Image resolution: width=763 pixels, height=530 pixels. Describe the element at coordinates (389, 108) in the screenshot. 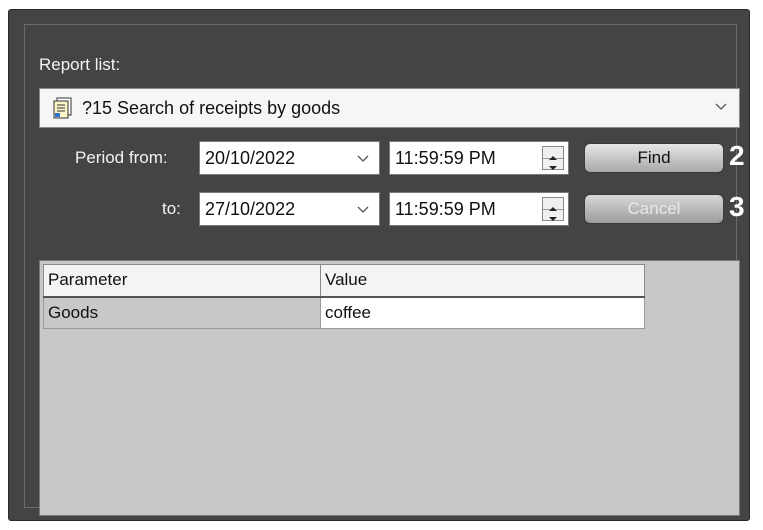

I see `report-list-combobox: ?15 Search of receipts by goods` at that location.